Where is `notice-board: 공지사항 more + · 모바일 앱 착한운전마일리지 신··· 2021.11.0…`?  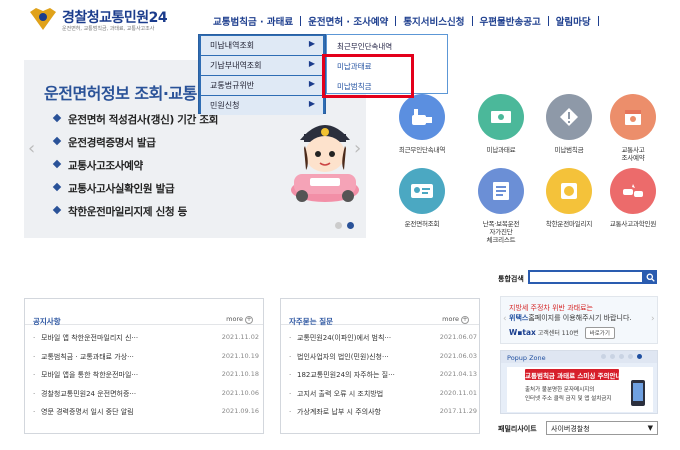 notice-board: 공지사항 more + · 모바일 앱 착한운전마일리지 신··· 2021.11.0… is located at coordinates (144, 366).